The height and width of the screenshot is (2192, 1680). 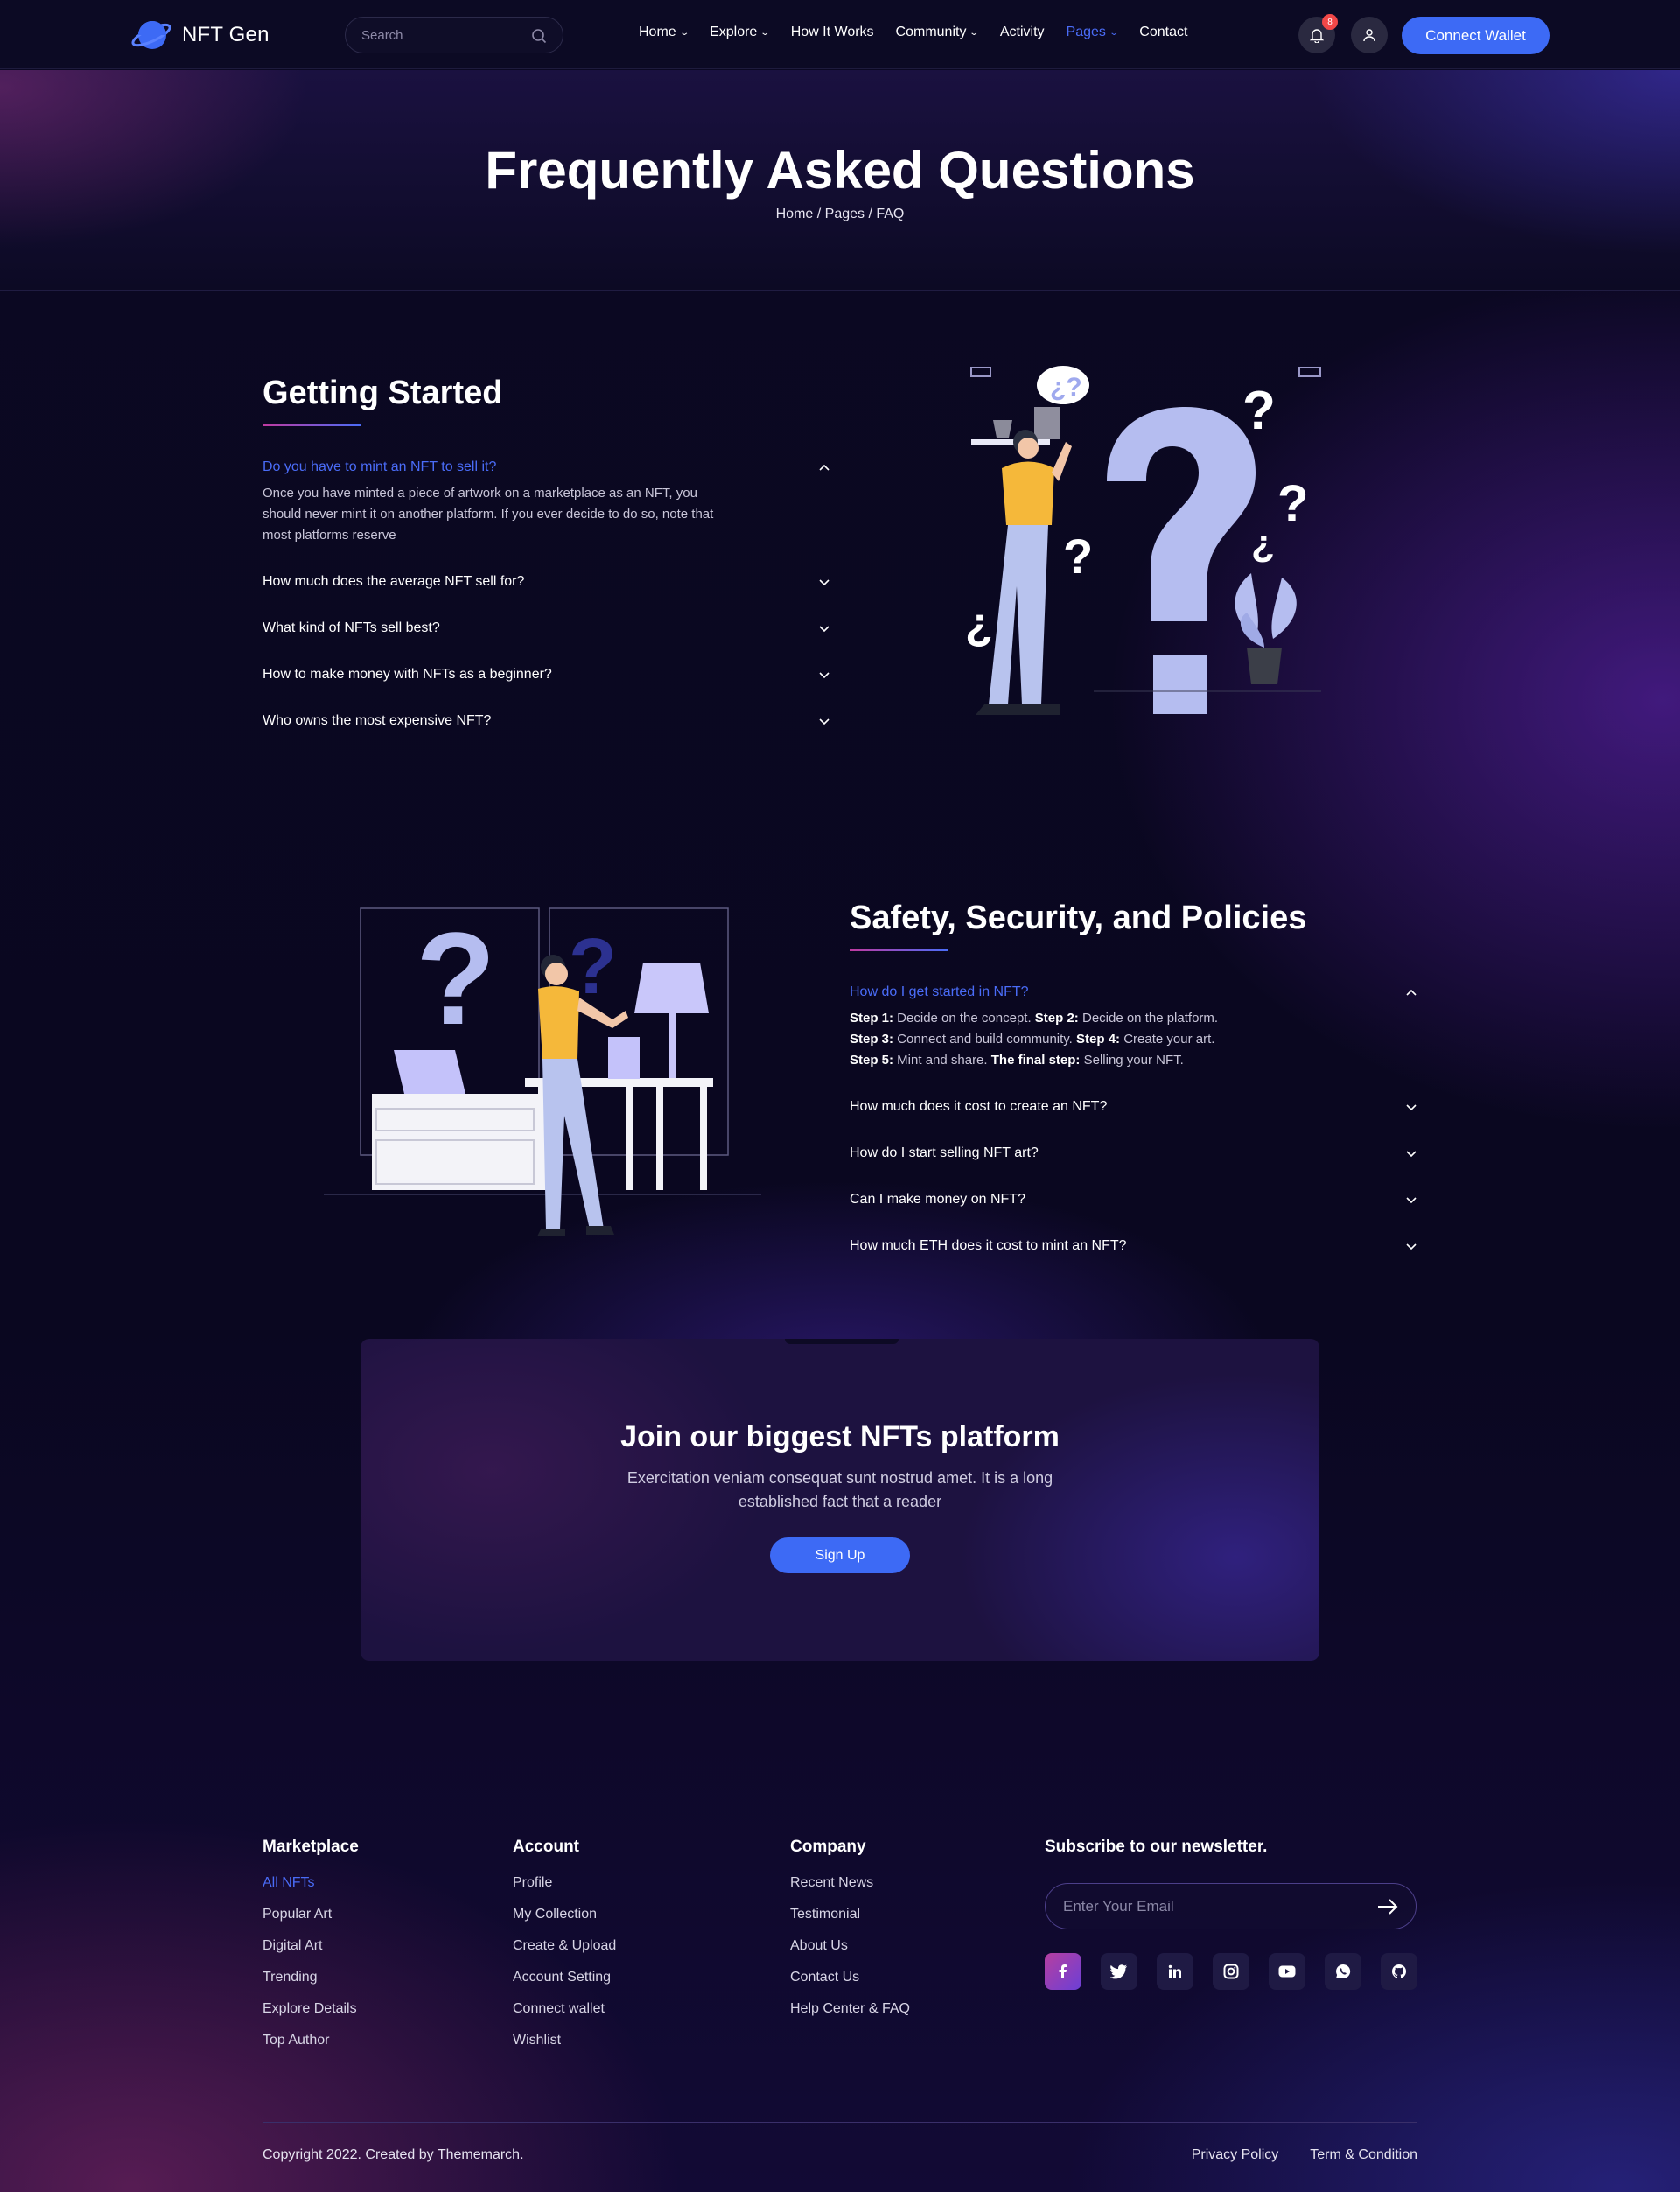 I want to click on logo: NFT Gen, so click(x=200, y=35).